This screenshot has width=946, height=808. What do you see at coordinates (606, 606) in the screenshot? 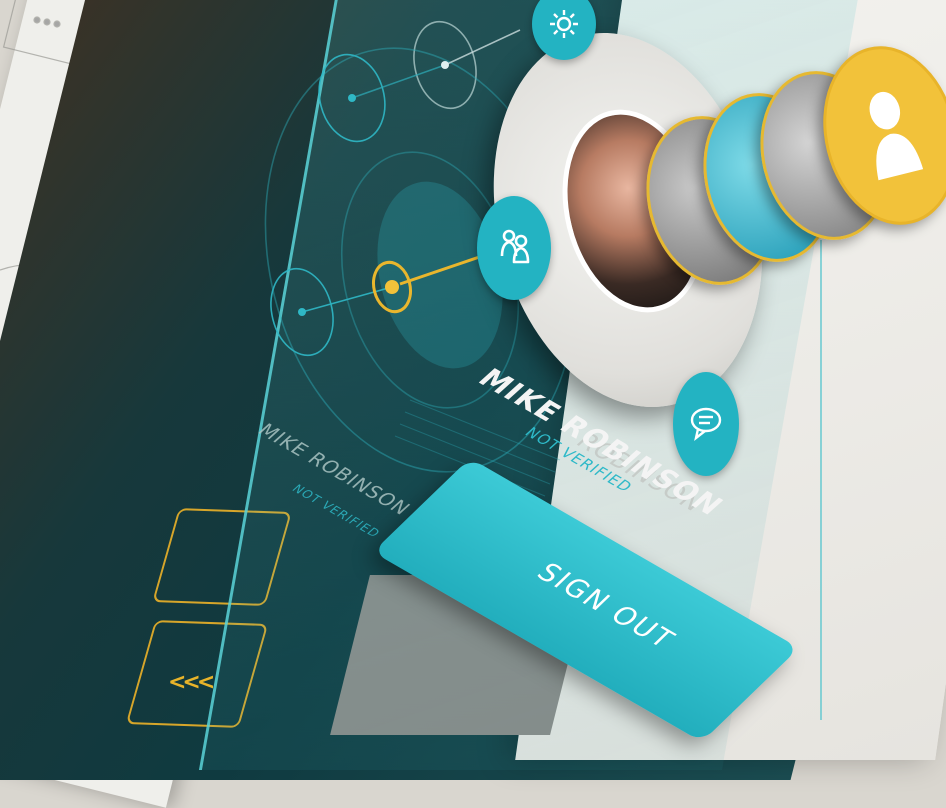
I see `sign-out-label: SIGN OUT` at bounding box center [606, 606].